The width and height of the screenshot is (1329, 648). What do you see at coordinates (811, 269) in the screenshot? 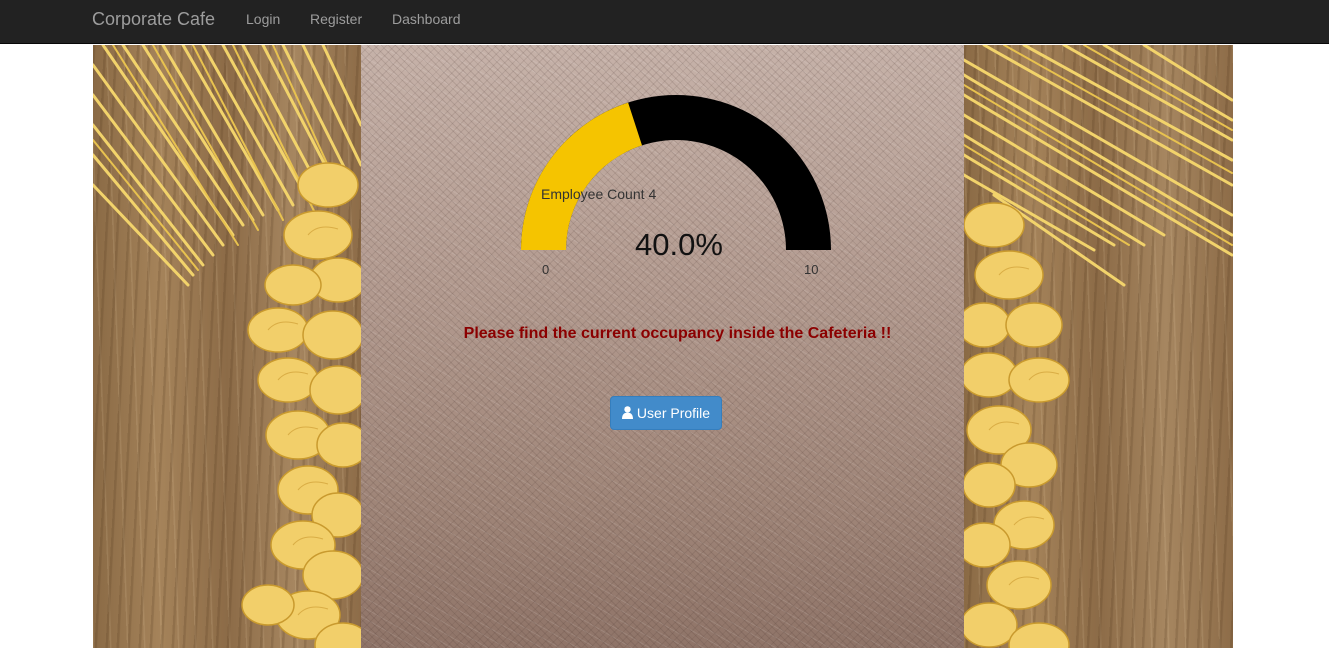
I see `gauge-max-label: 10` at bounding box center [811, 269].